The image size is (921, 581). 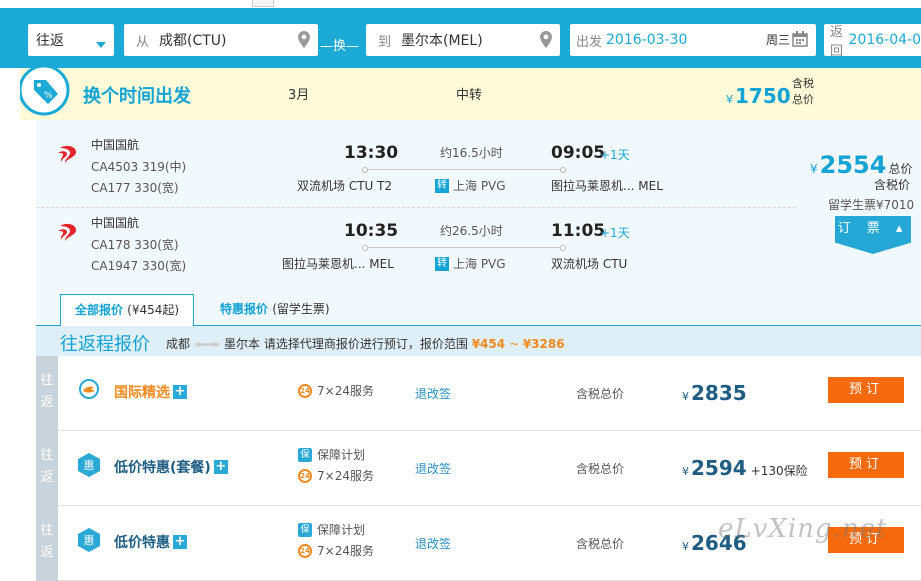 I want to click on arrival-time: 11:05, so click(x=578, y=231).